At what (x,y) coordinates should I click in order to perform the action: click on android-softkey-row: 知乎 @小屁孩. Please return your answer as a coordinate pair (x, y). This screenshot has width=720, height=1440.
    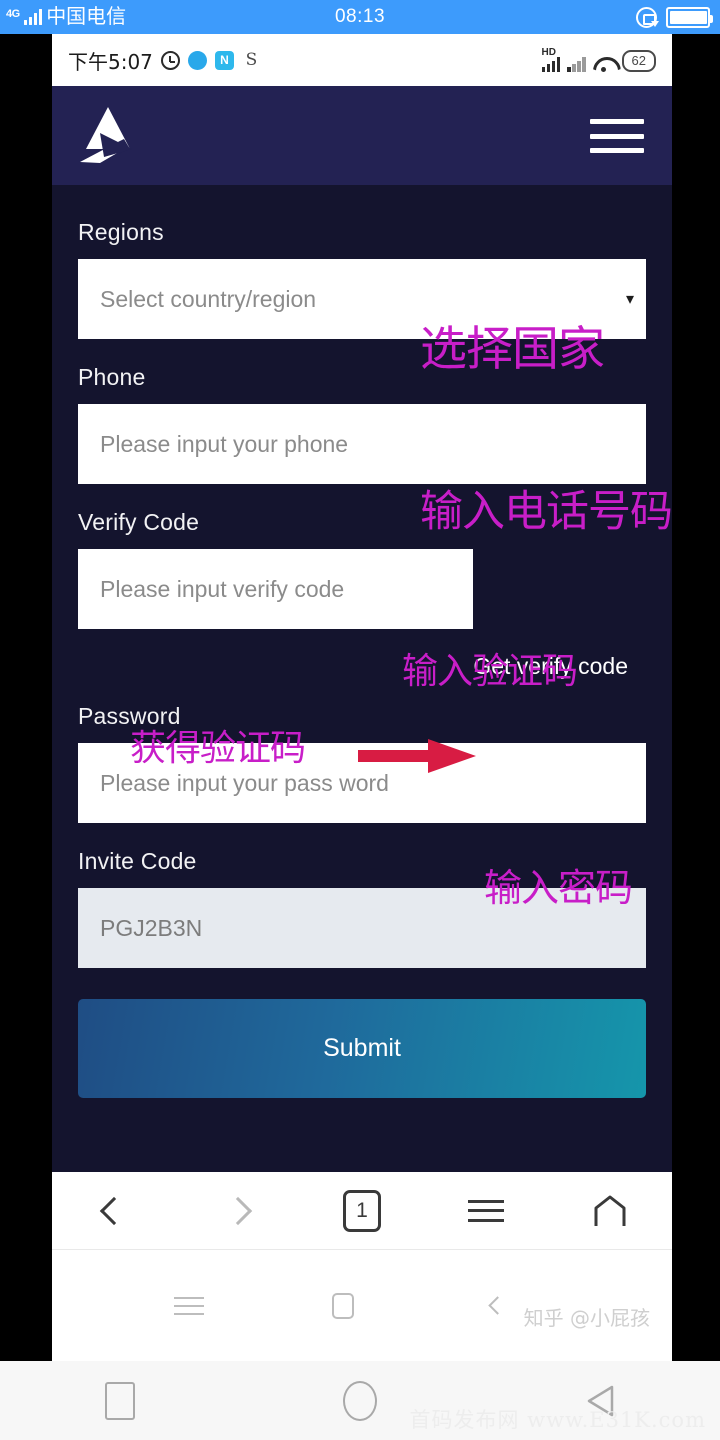
    Looking at the image, I should click on (362, 1305).